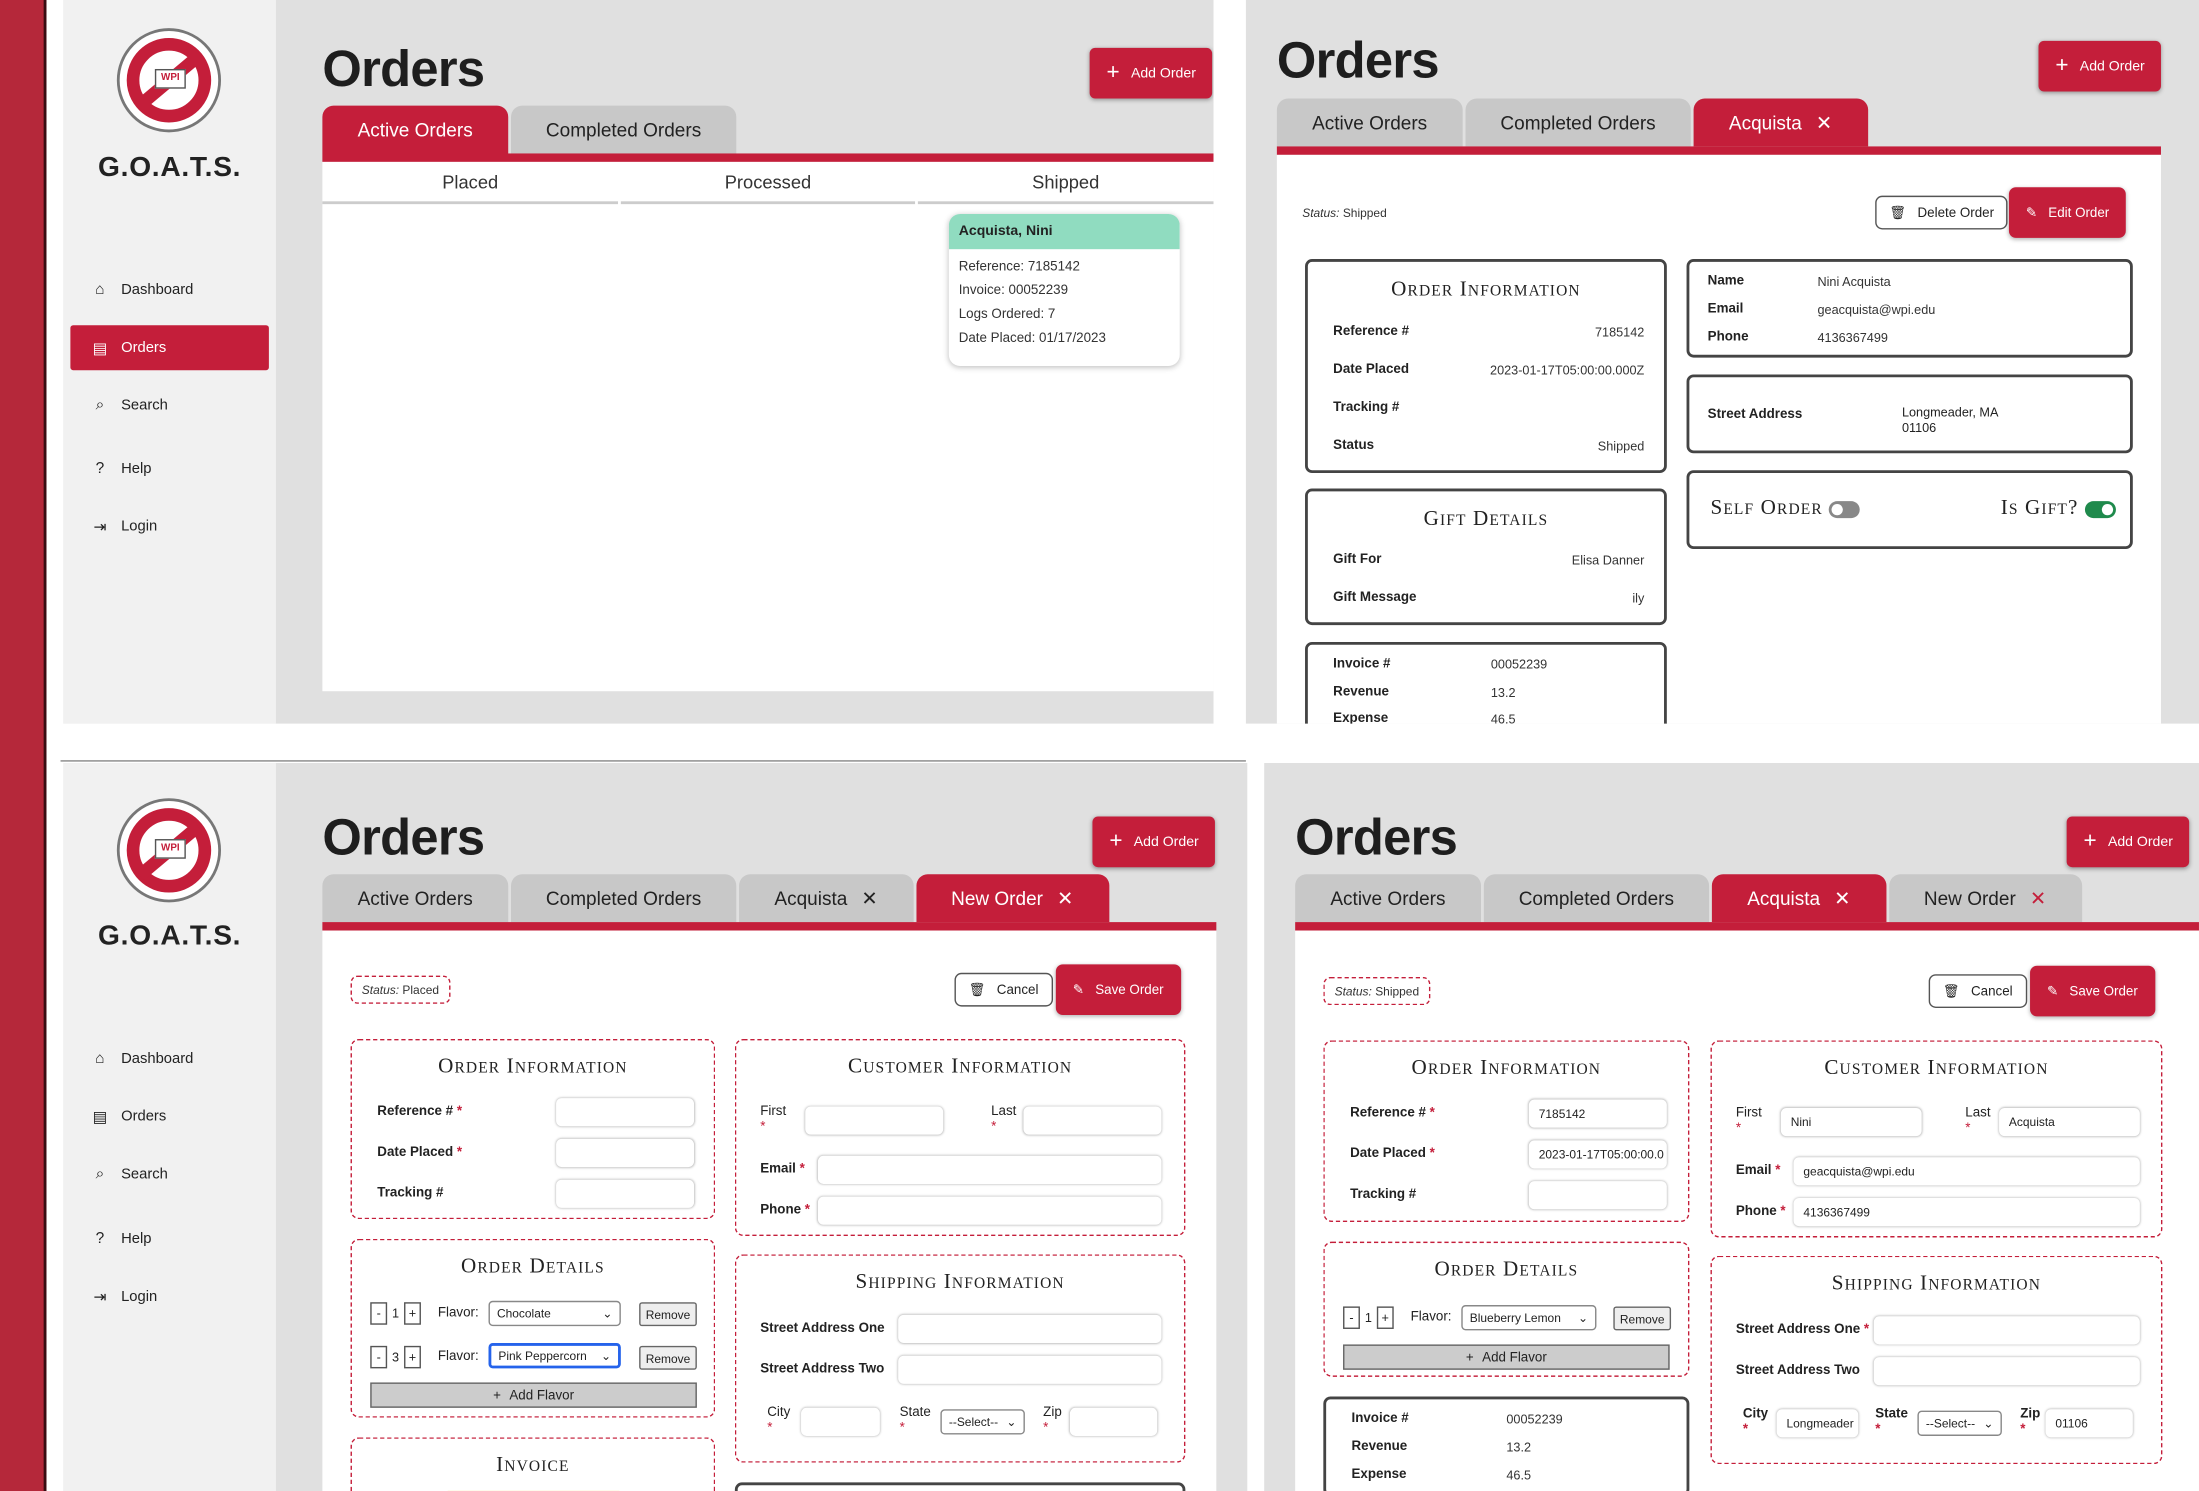 The height and width of the screenshot is (1491, 2199). Describe the element at coordinates (1092, 1120) in the screenshot. I see `last-name-input` at that location.